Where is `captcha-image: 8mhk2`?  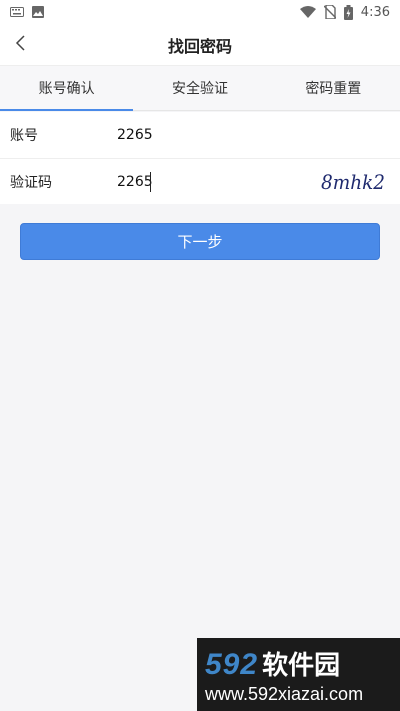 captcha-image: 8mhk2 is located at coordinates (354, 182).